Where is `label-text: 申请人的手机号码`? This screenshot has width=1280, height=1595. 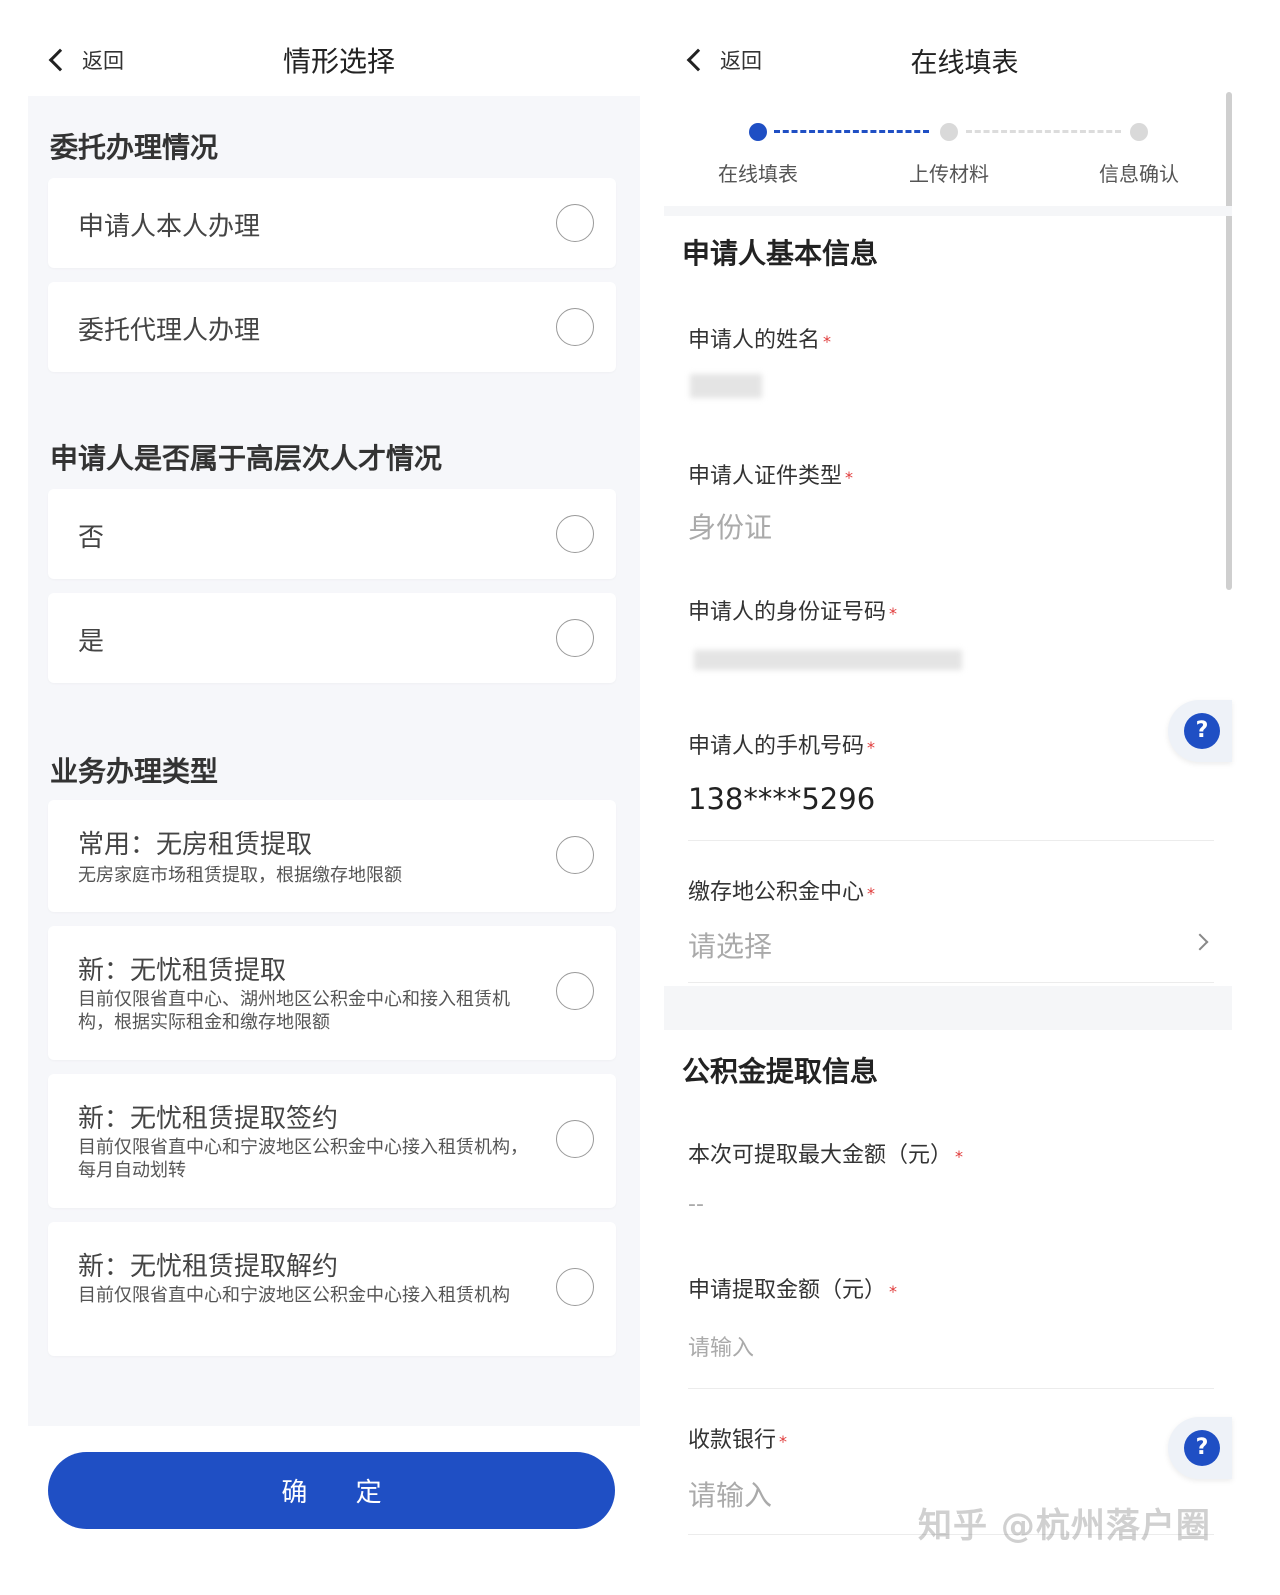 label-text: 申请人的手机号码 is located at coordinates (776, 746).